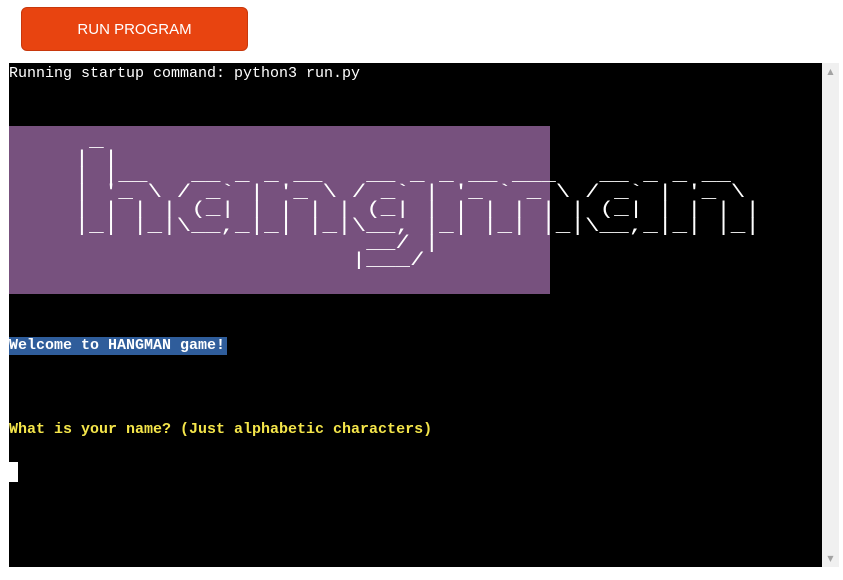 The width and height of the screenshot is (843, 580). I want to click on welcome-message: Welcome to HANGMAN game!, so click(118, 346).